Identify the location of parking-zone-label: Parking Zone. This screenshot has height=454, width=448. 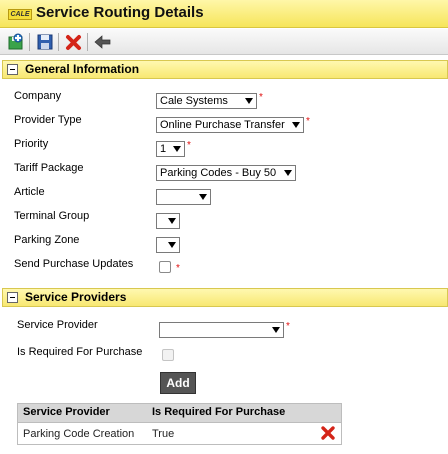
(47, 240).